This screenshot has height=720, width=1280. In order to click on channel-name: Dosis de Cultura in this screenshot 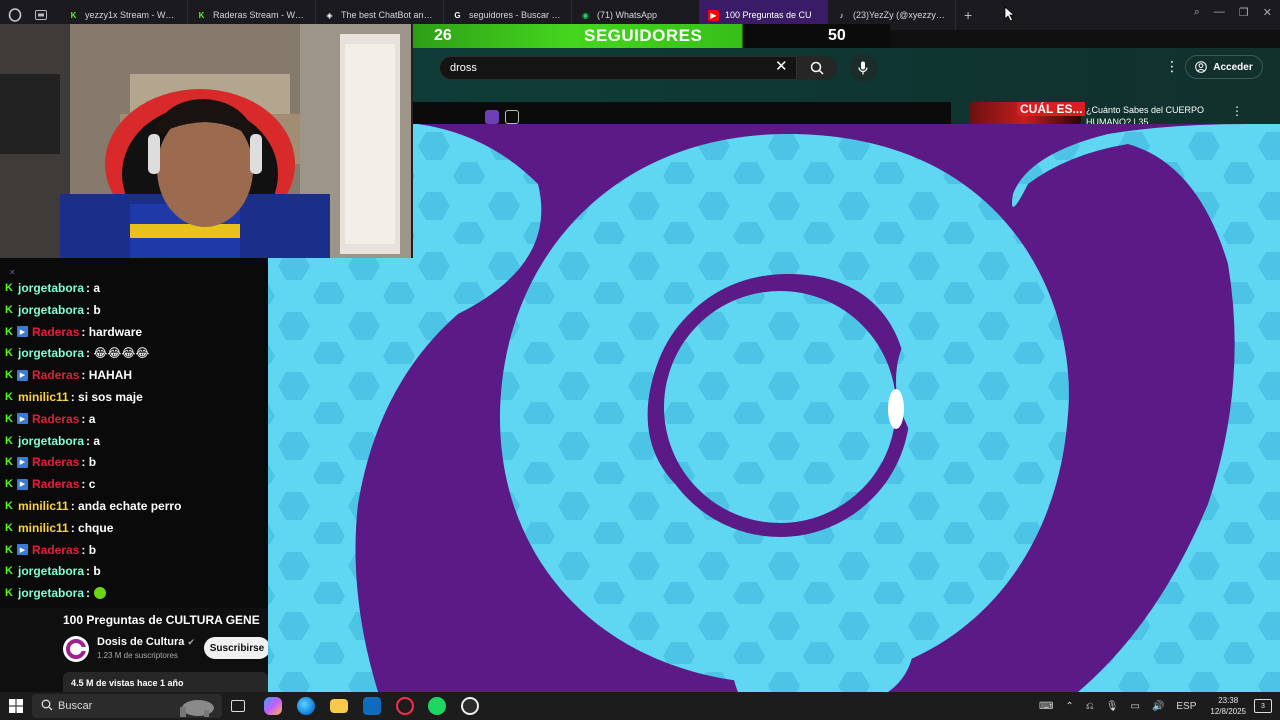, I will do `click(140, 642)`.